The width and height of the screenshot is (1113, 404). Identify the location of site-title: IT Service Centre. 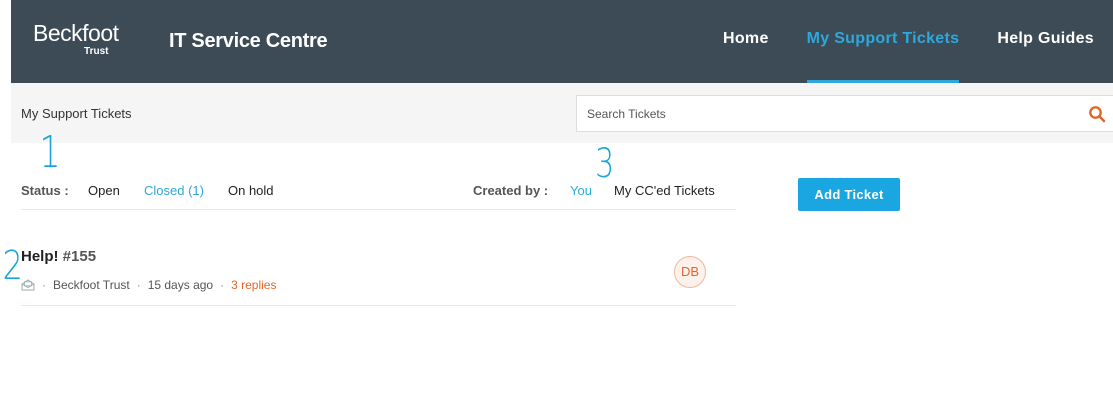
(248, 41).